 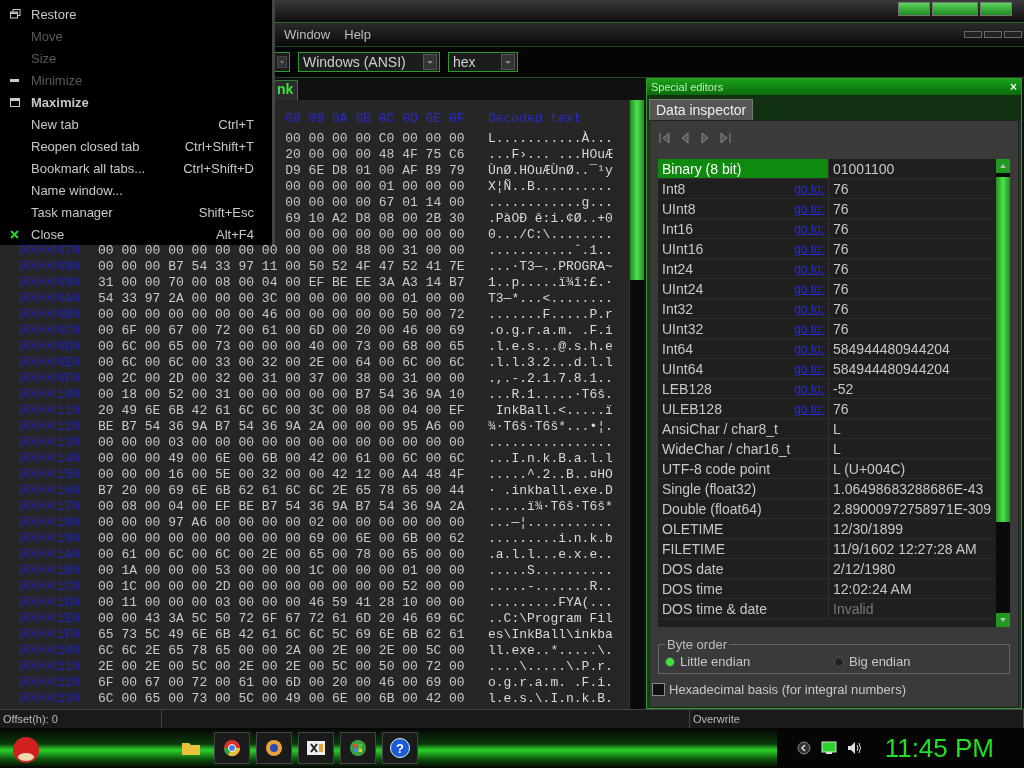 What do you see at coordinates (743, 528) in the screenshot?
I see `row-name: OLETIME` at bounding box center [743, 528].